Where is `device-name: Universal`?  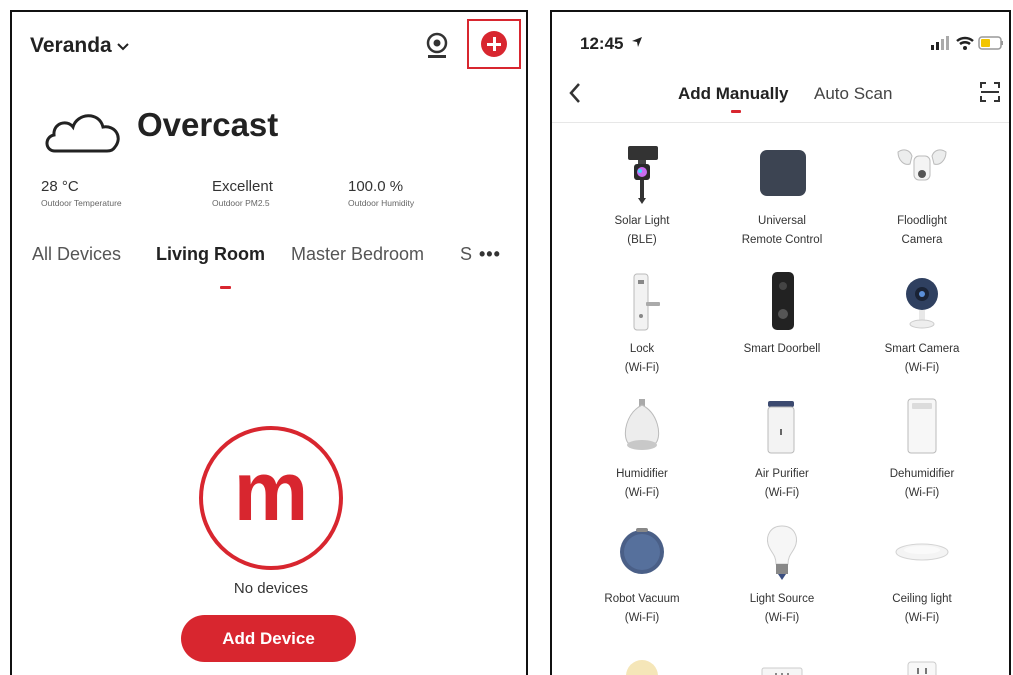
device-name: Universal is located at coordinates (782, 221).